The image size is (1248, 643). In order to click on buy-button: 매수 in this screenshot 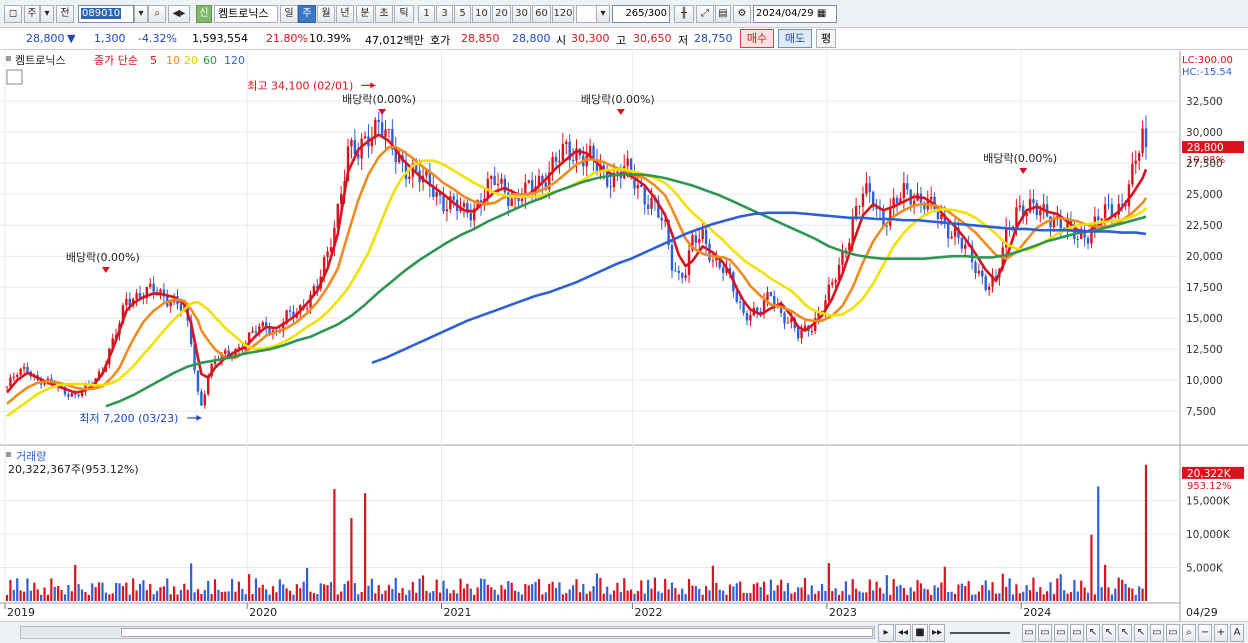, I will do `click(757, 38)`.